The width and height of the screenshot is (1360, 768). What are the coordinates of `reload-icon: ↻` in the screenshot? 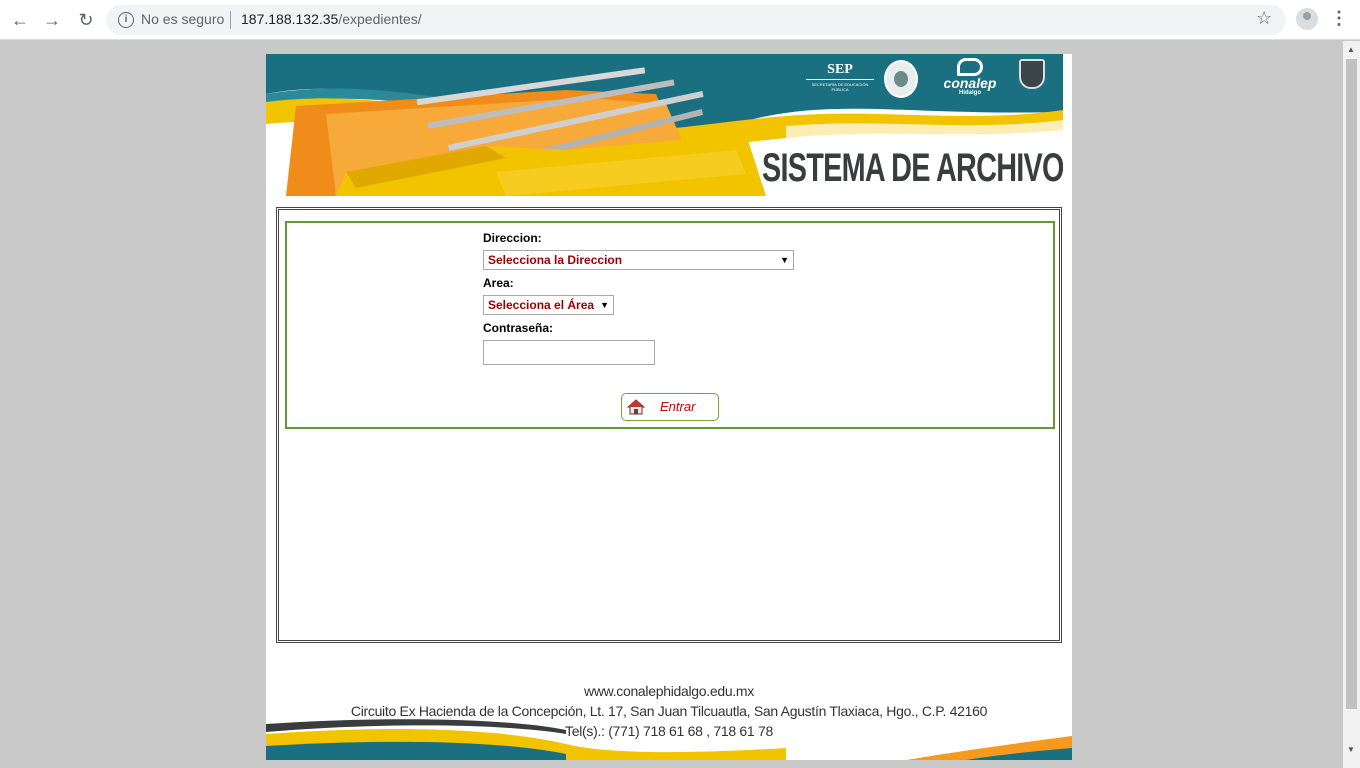 It's located at (86, 20).